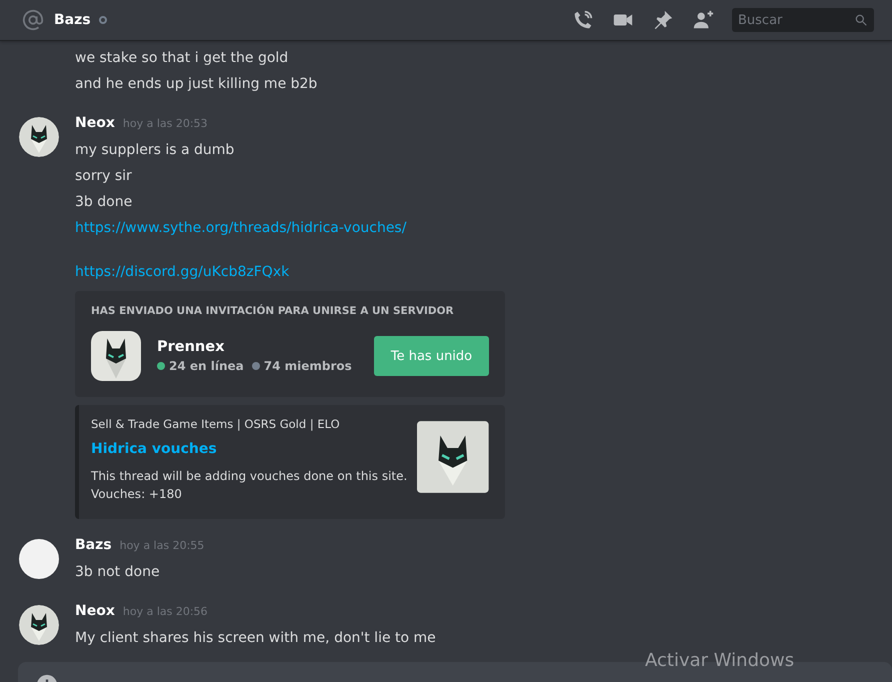 The width and height of the screenshot is (892, 682). Describe the element at coordinates (72, 20) in the screenshot. I see `channel-name: Bazs` at that location.